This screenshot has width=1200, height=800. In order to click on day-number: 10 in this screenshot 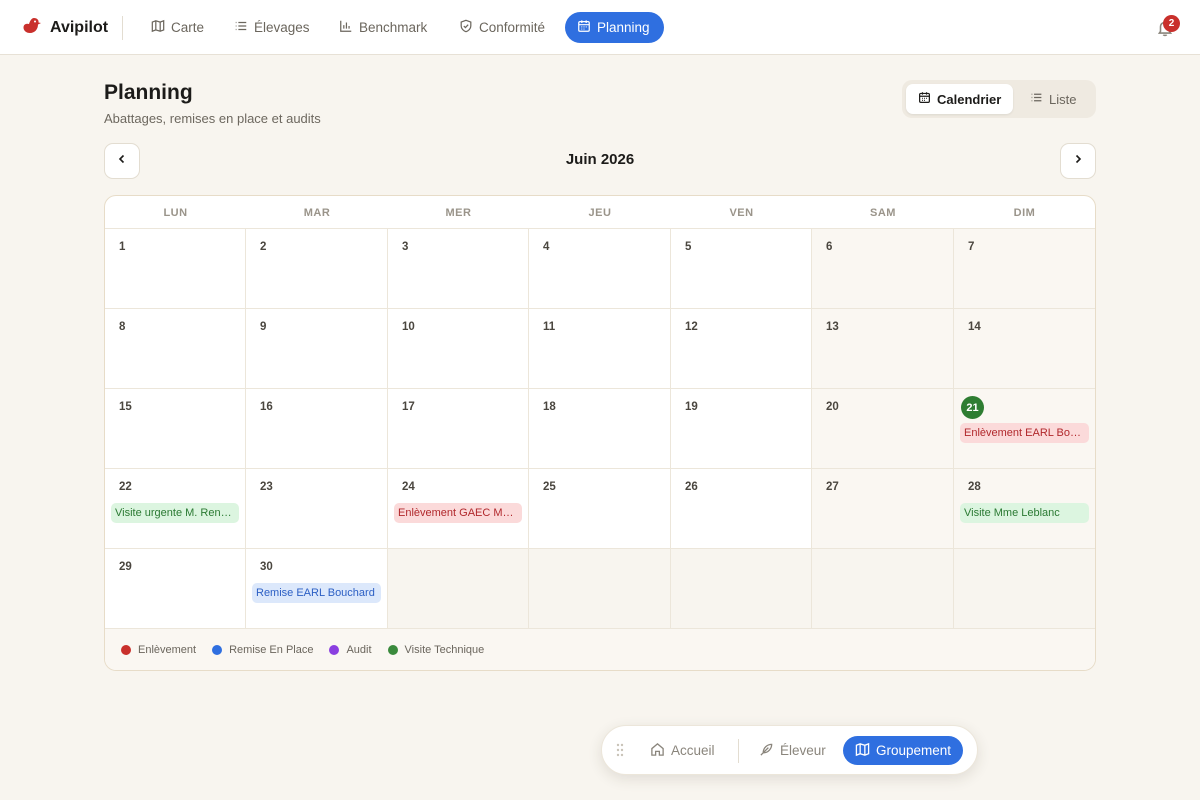, I will do `click(408, 327)`.